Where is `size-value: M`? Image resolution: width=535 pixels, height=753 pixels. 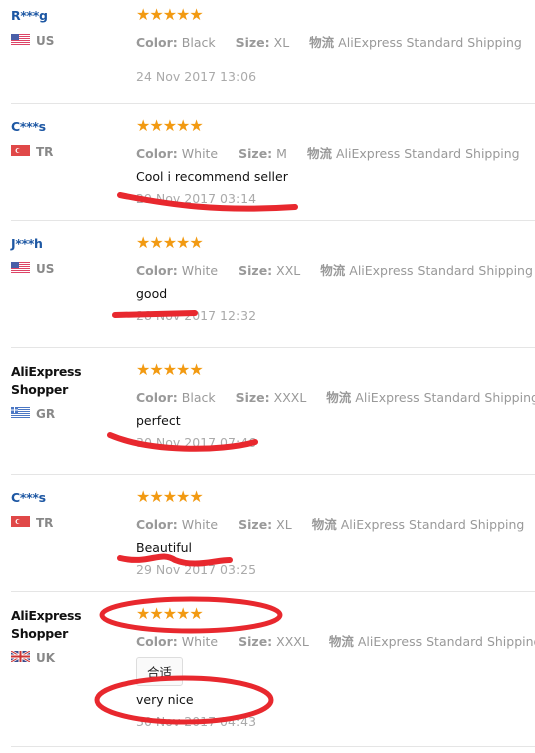 size-value: M is located at coordinates (281, 153).